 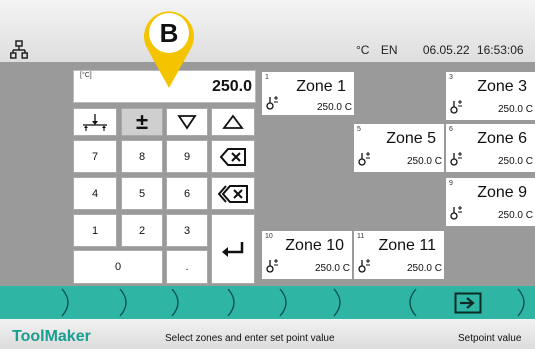 I want to click on zone-name: Zone 6, so click(x=502, y=138).